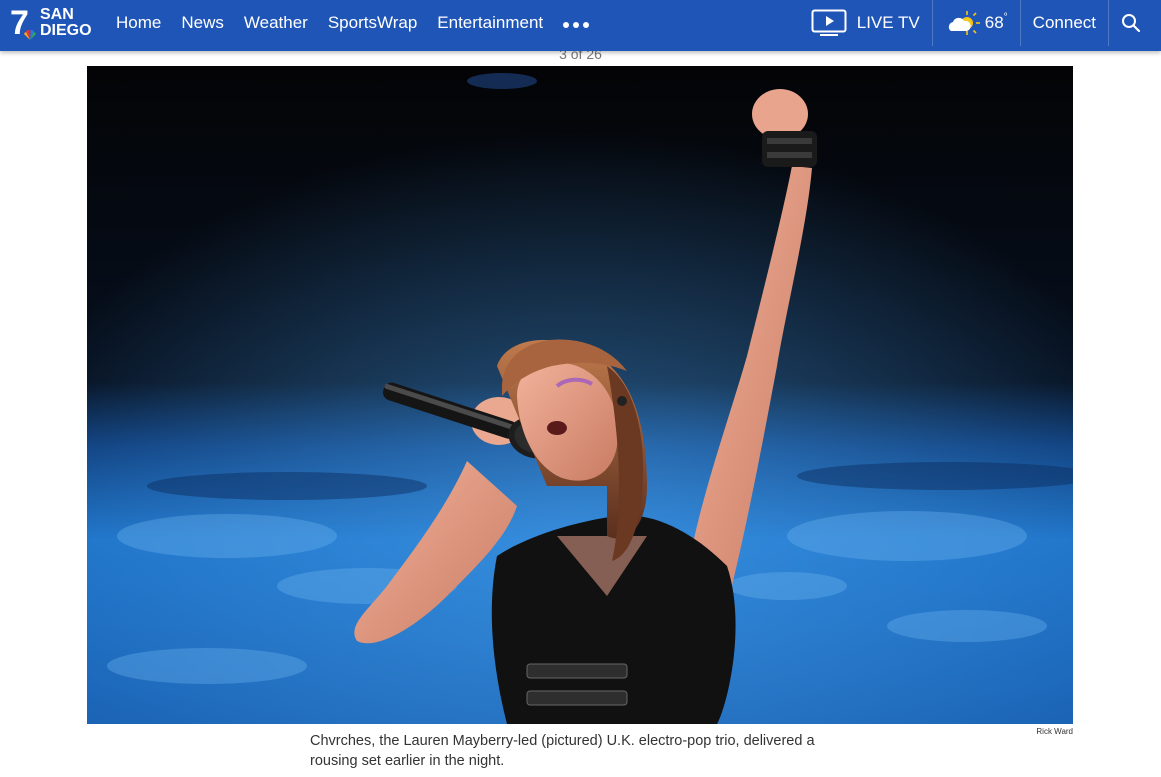 The width and height of the screenshot is (1161, 777). I want to click on degree-symbol: °, so click(1005, 17).